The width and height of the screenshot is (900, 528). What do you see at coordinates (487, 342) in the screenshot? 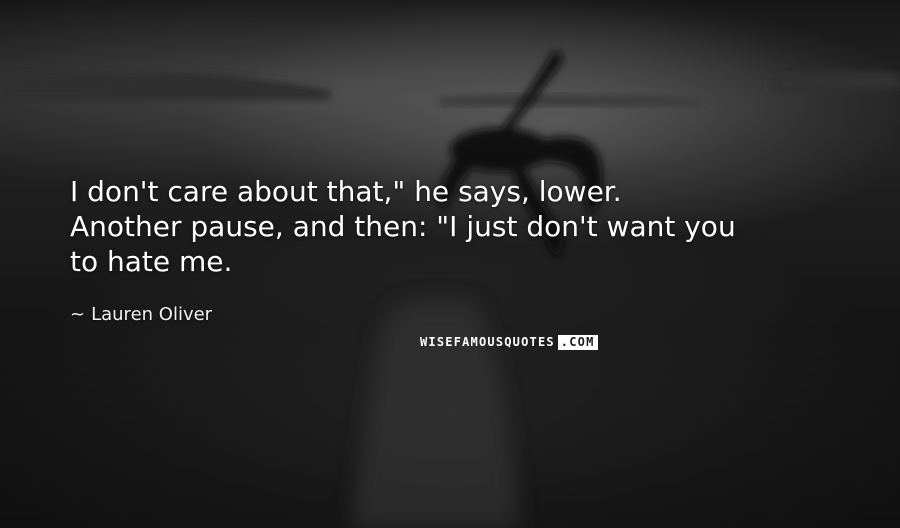
I see `watermark-main: WISEFAMOUSQUOTES` at bounding box center [487, 342].